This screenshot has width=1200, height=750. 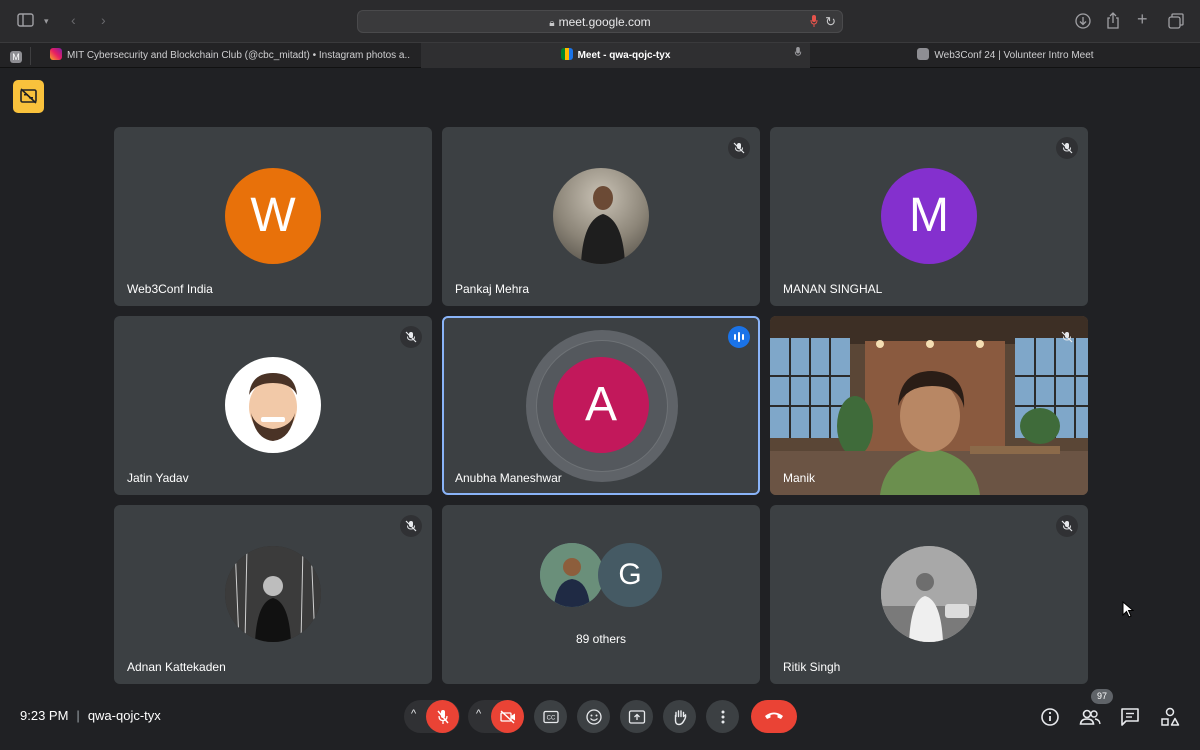 I want to click on microphone-toggle-button, so click(x=442, y=716).